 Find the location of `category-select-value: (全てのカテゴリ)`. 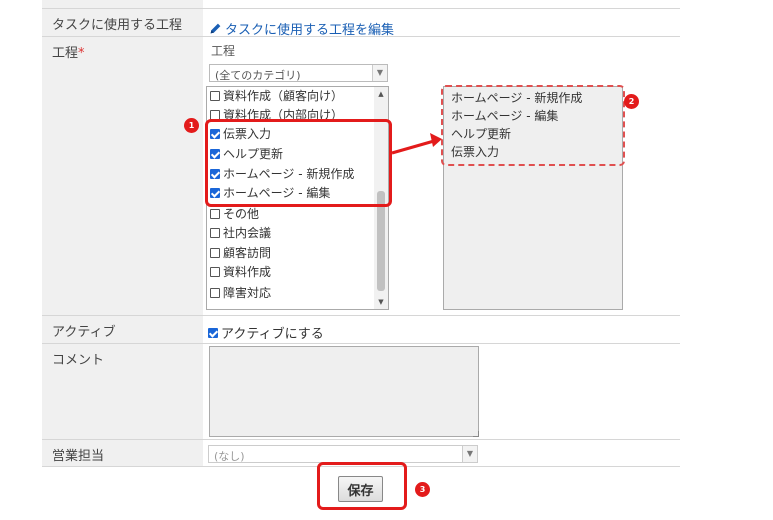

category-select-value: (全てのカテゴリ) is located at coordinates (258, 75).